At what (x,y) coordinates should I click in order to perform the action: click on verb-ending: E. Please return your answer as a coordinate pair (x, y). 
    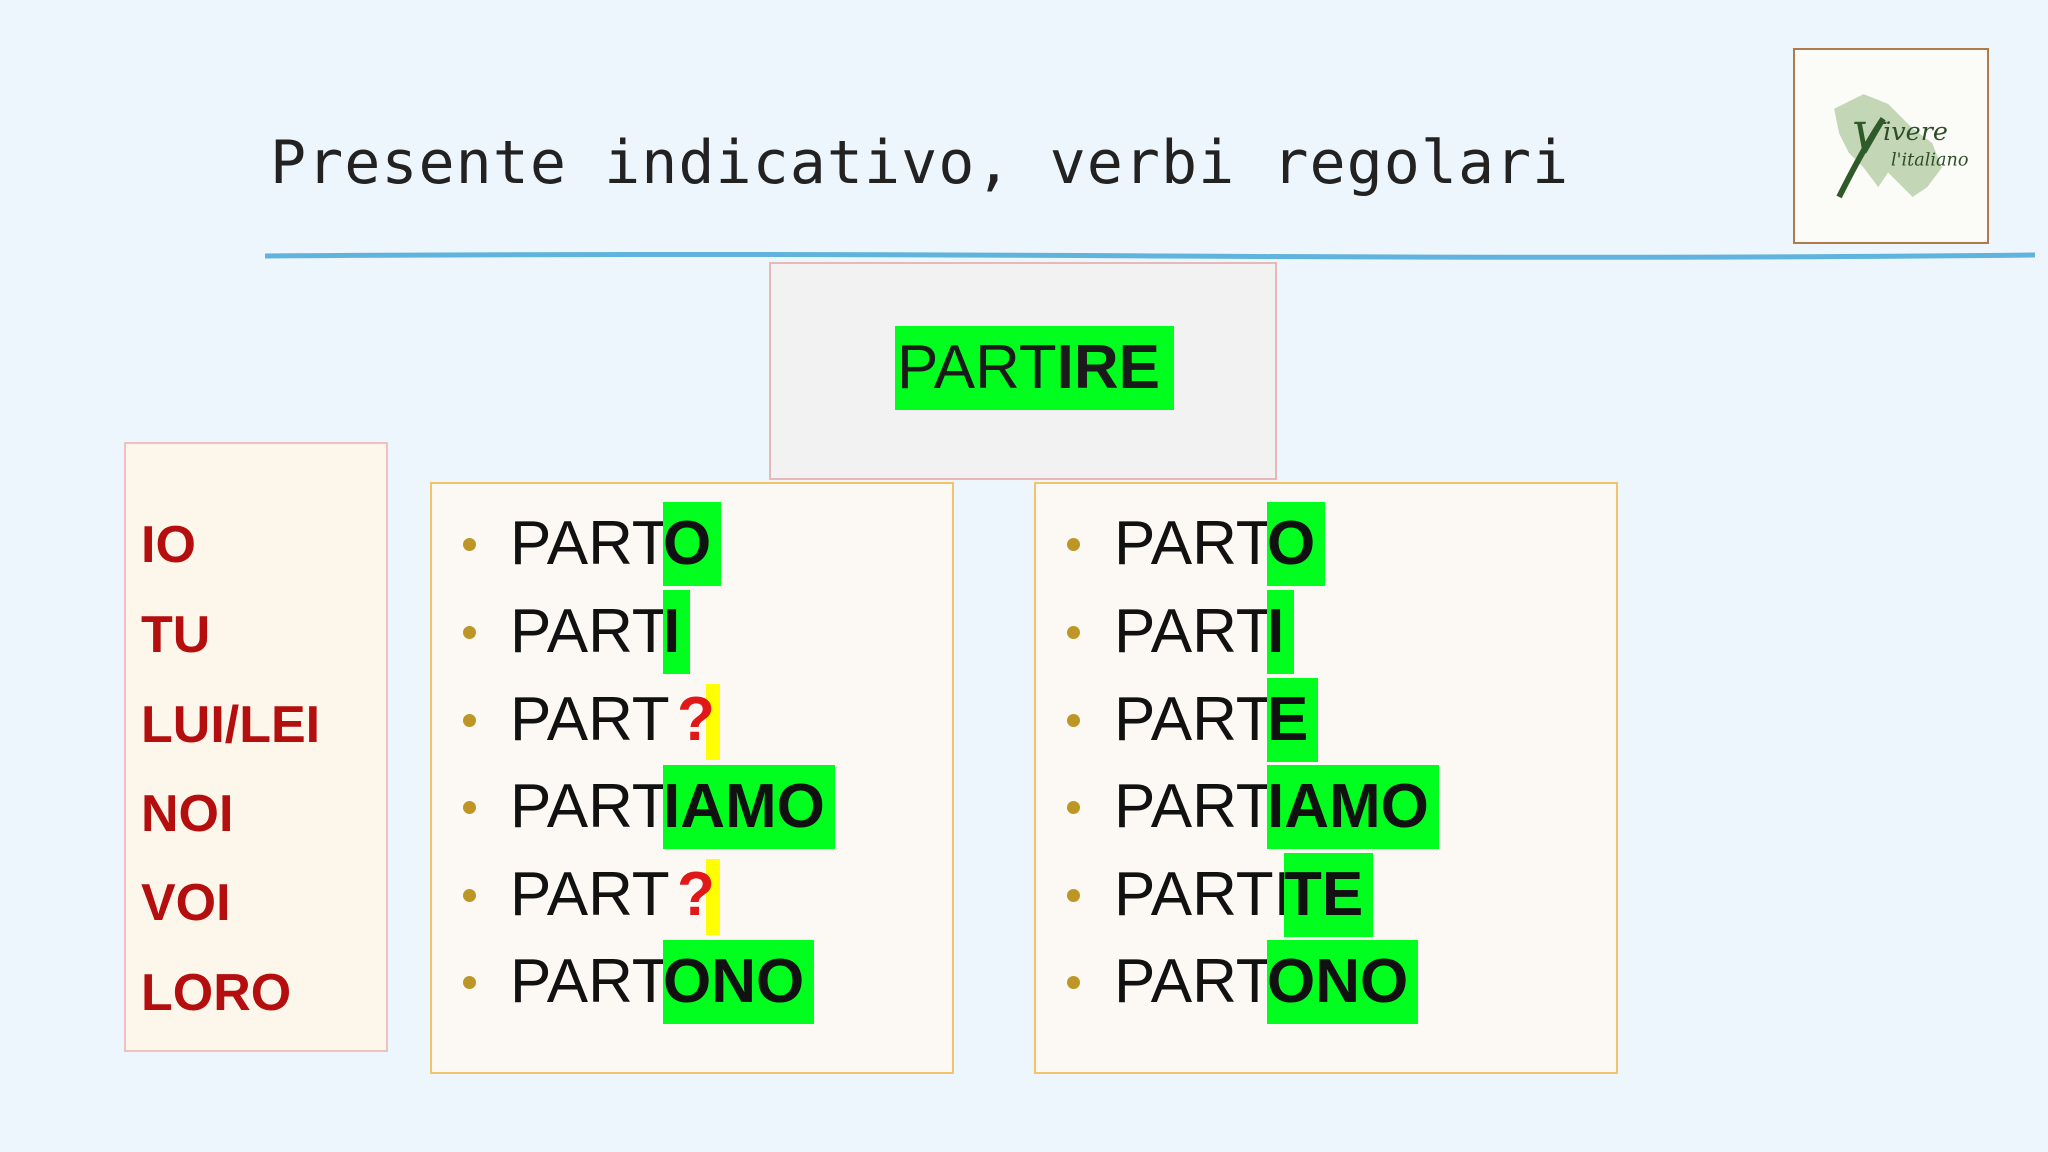
    Looking at the image, I should click on (1293, 720).